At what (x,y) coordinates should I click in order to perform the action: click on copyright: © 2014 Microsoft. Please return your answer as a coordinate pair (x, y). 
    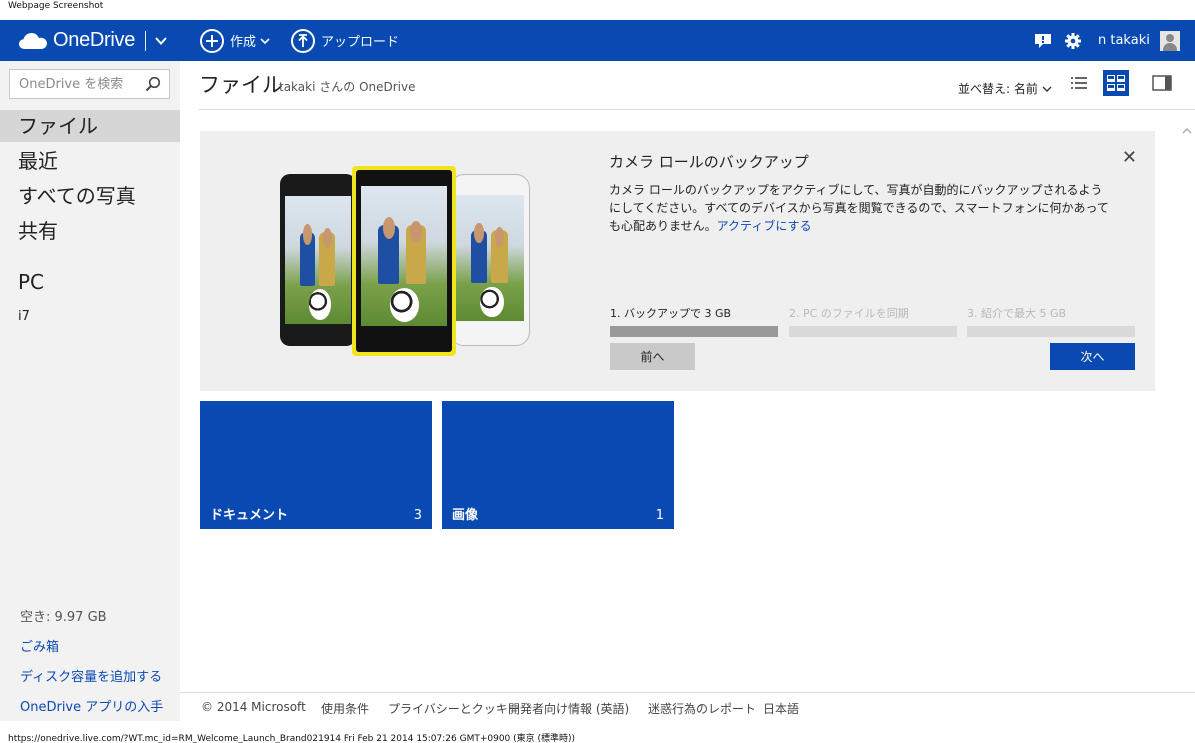
    Looking at the image, I should click on (253, 707).